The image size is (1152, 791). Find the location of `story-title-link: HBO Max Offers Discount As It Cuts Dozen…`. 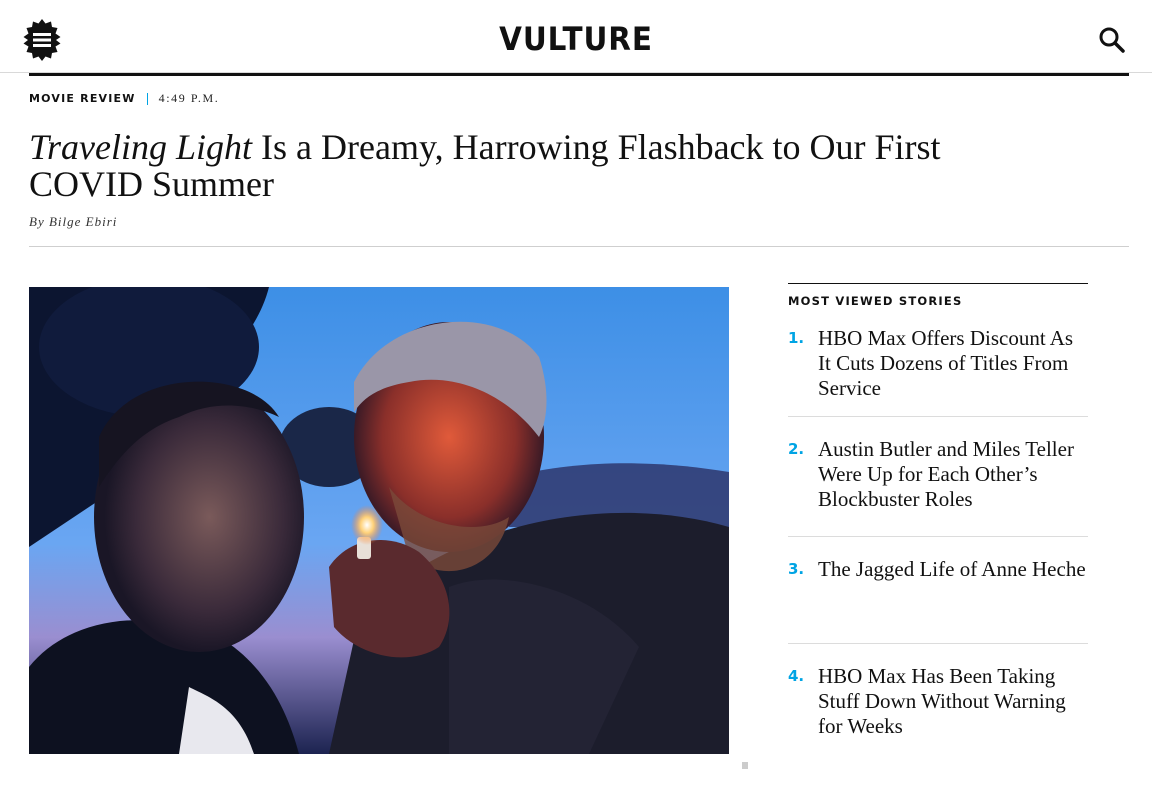

story-title-link: HBO Max Offers Discount As It Cuts Dozen… is located at coordinates (953, 371).